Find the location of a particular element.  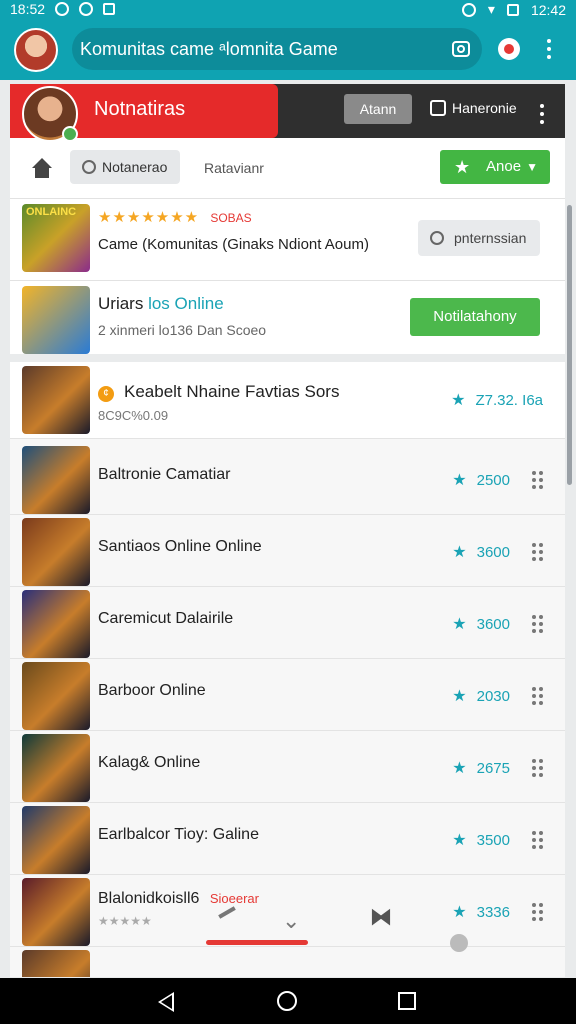

home-icon is located at coordinates (42, 168).